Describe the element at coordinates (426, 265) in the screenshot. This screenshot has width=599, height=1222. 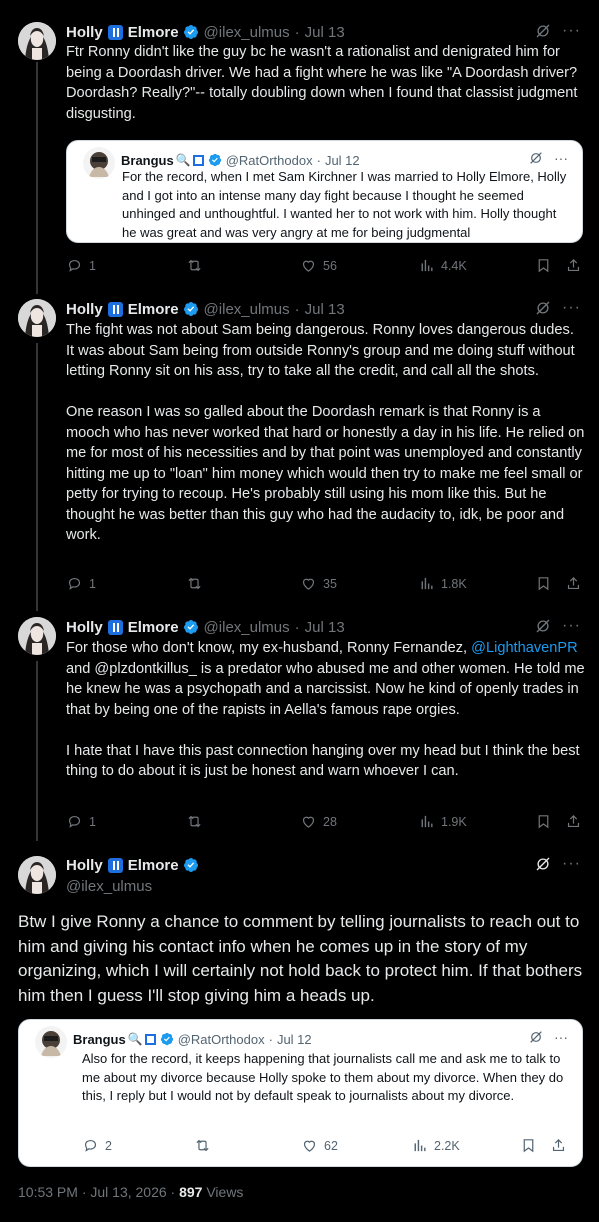
I see `views-icon` at that location.